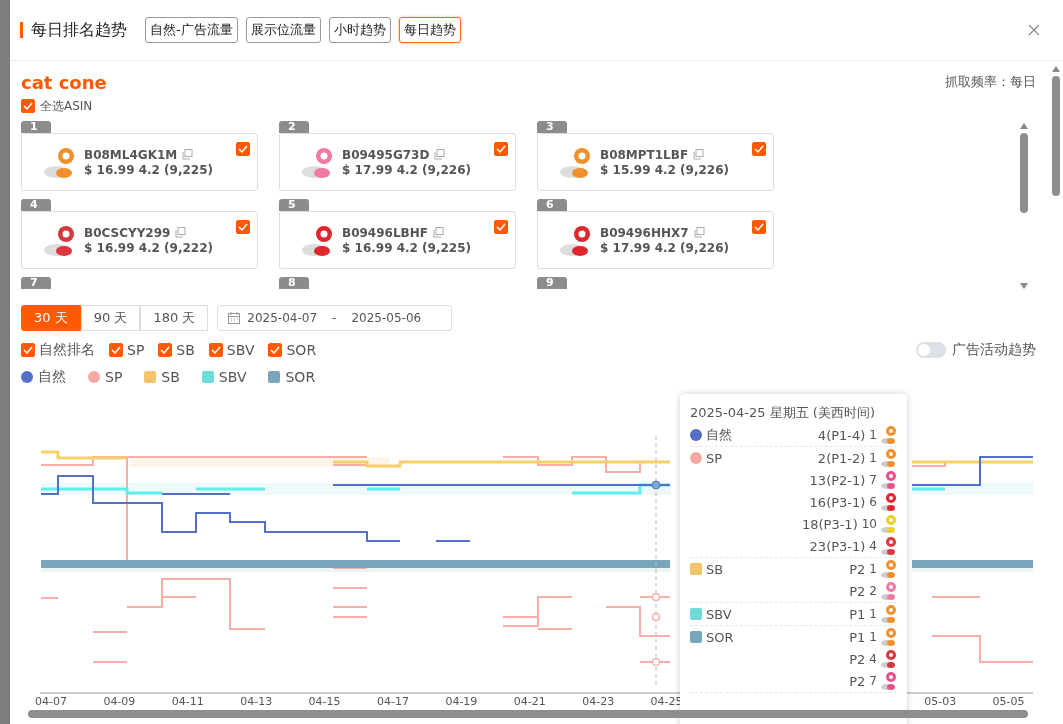  I want to click on card-number: 6, so click(552, 205).